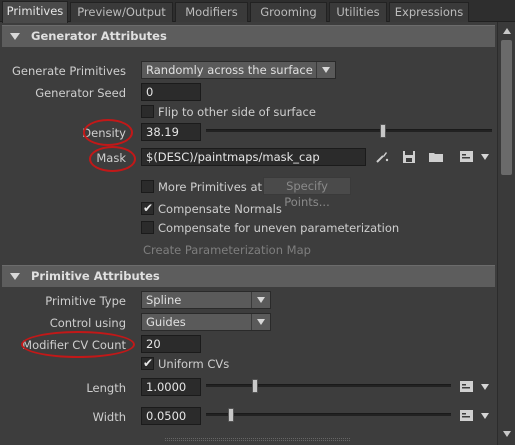 The height and width of the screenshot is (445, 515). I want to click on primitive-type-value: Spline, so click(164, 300).